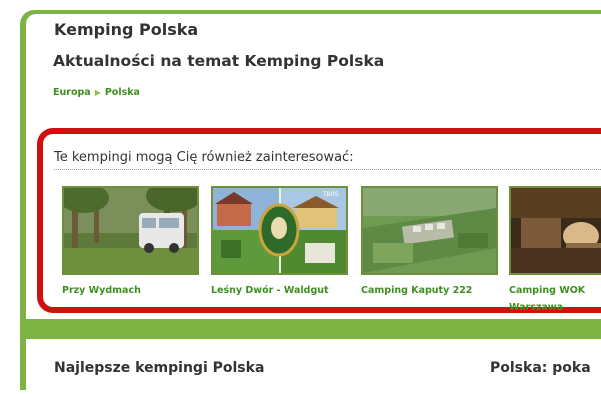  I want to click on thumb-badge: TB0S, so click(330, 194).